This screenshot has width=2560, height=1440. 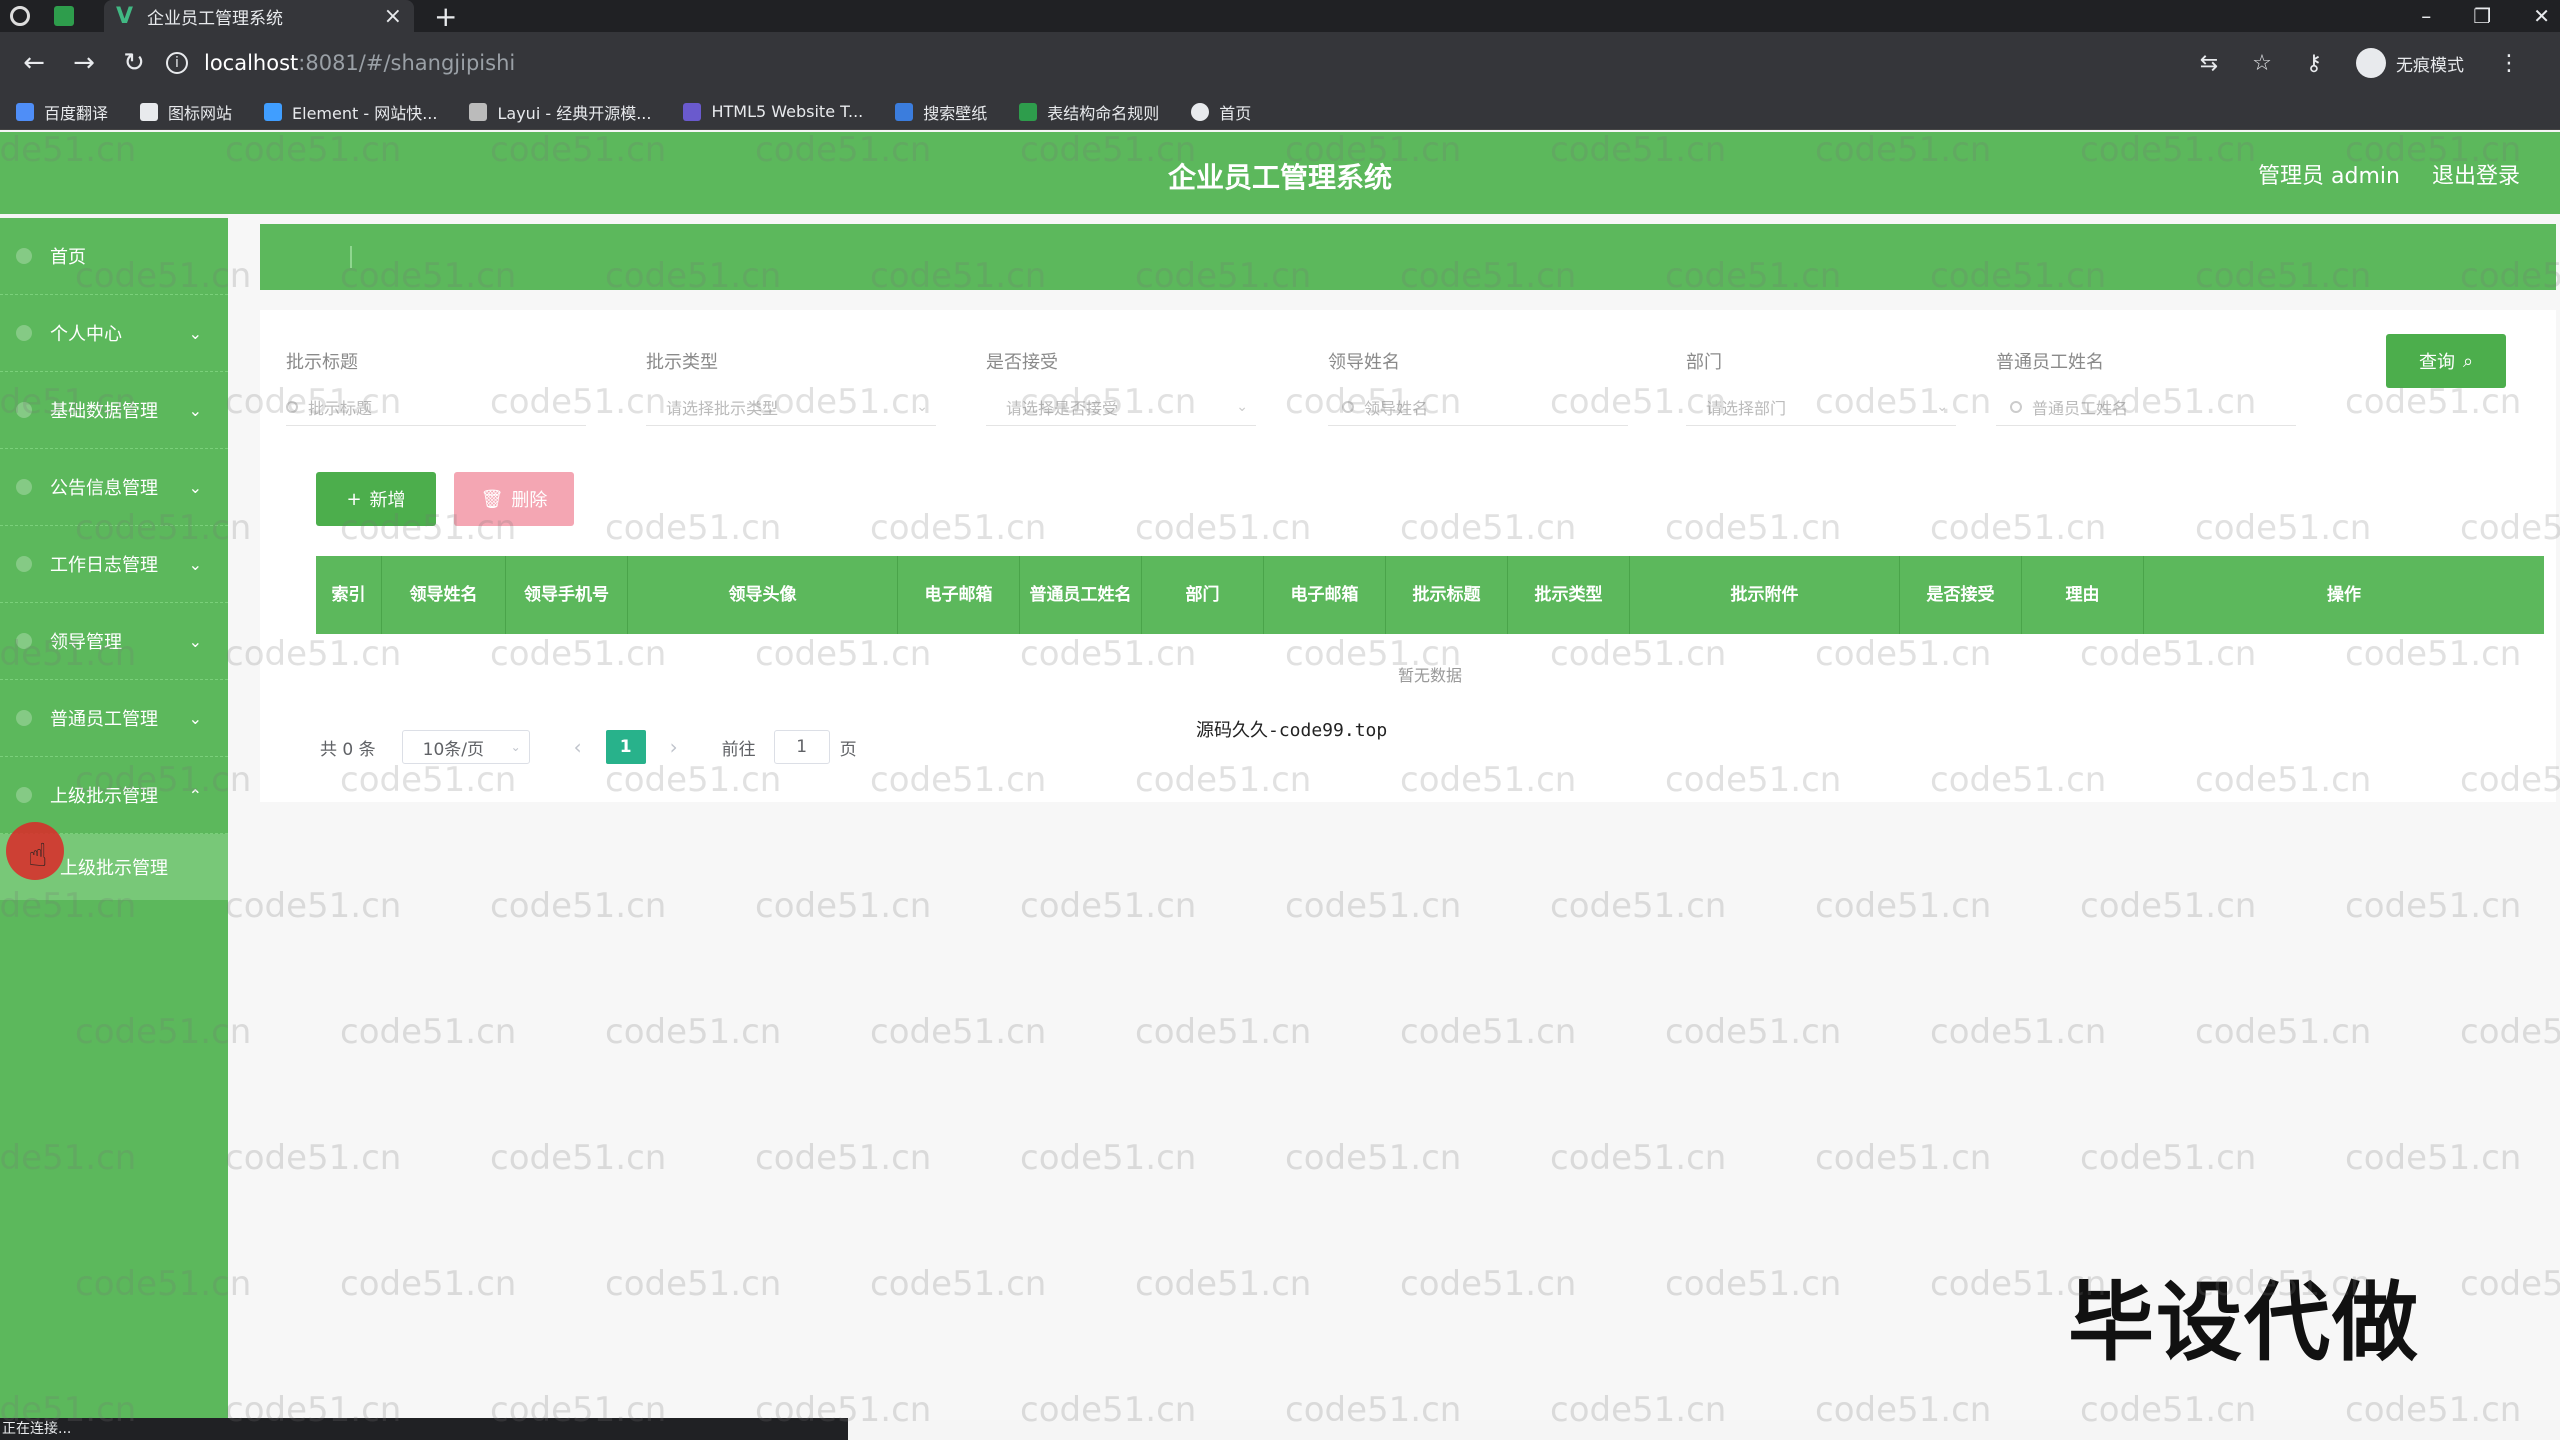 What do you see at coordinates (2209, 63) in the screenshot?
I see `translate-icon: ⇆` at bounding box center [2209, 63].